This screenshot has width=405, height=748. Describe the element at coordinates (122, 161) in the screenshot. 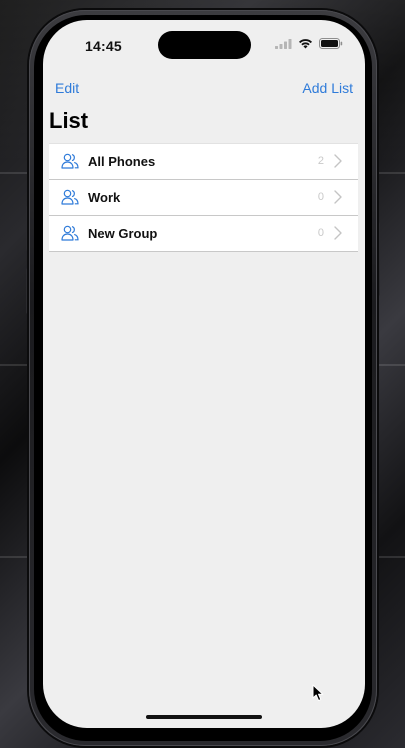

I see `list-item-label: All Phones` at that location.